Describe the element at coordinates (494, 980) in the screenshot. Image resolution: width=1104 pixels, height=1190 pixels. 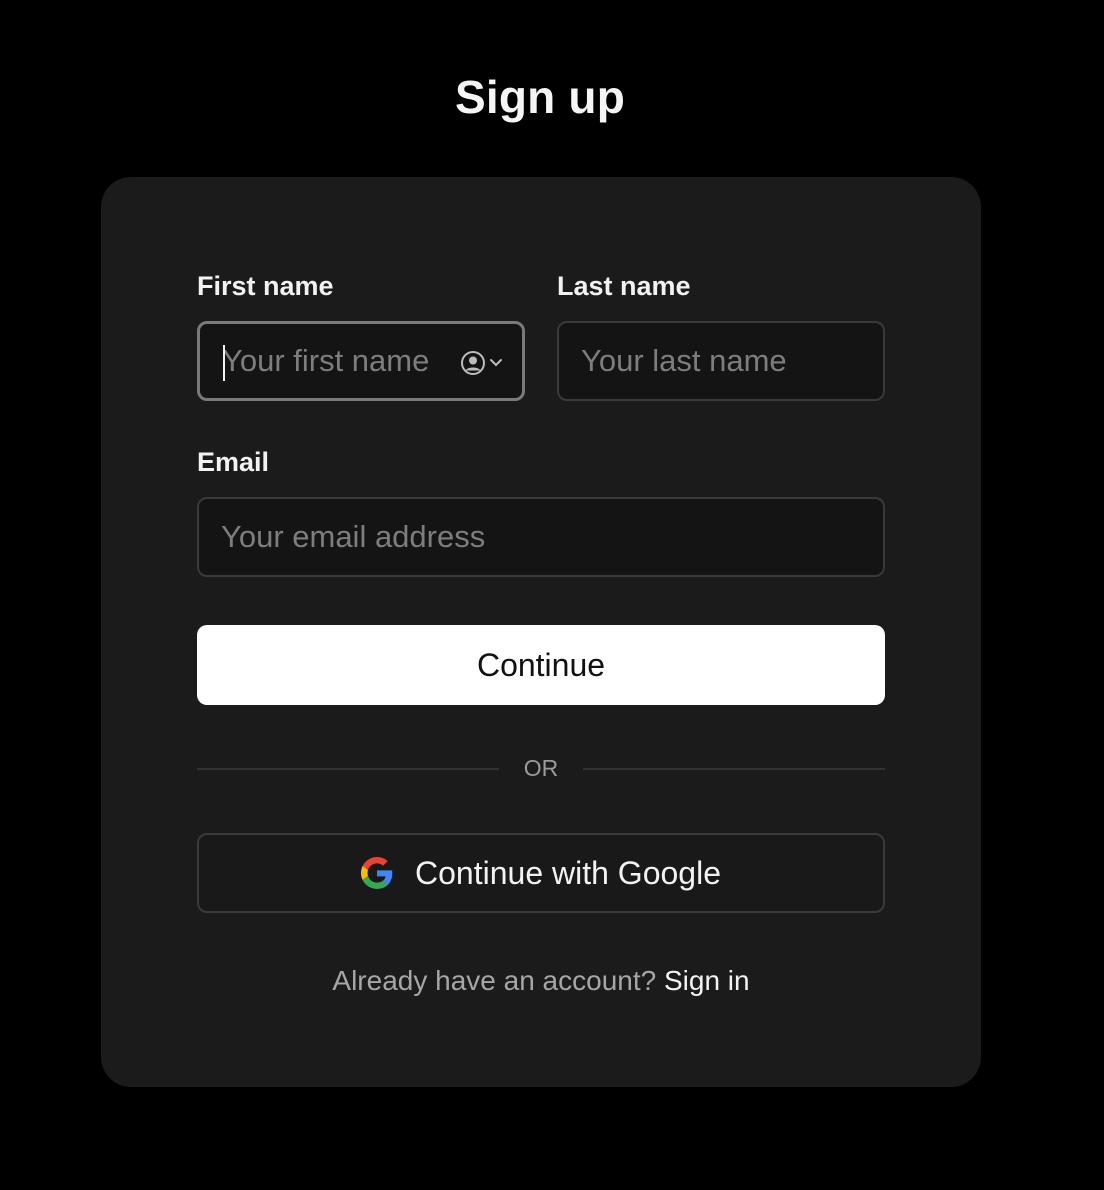
I see `footer-prompt-text: Already have an account?` at that location.